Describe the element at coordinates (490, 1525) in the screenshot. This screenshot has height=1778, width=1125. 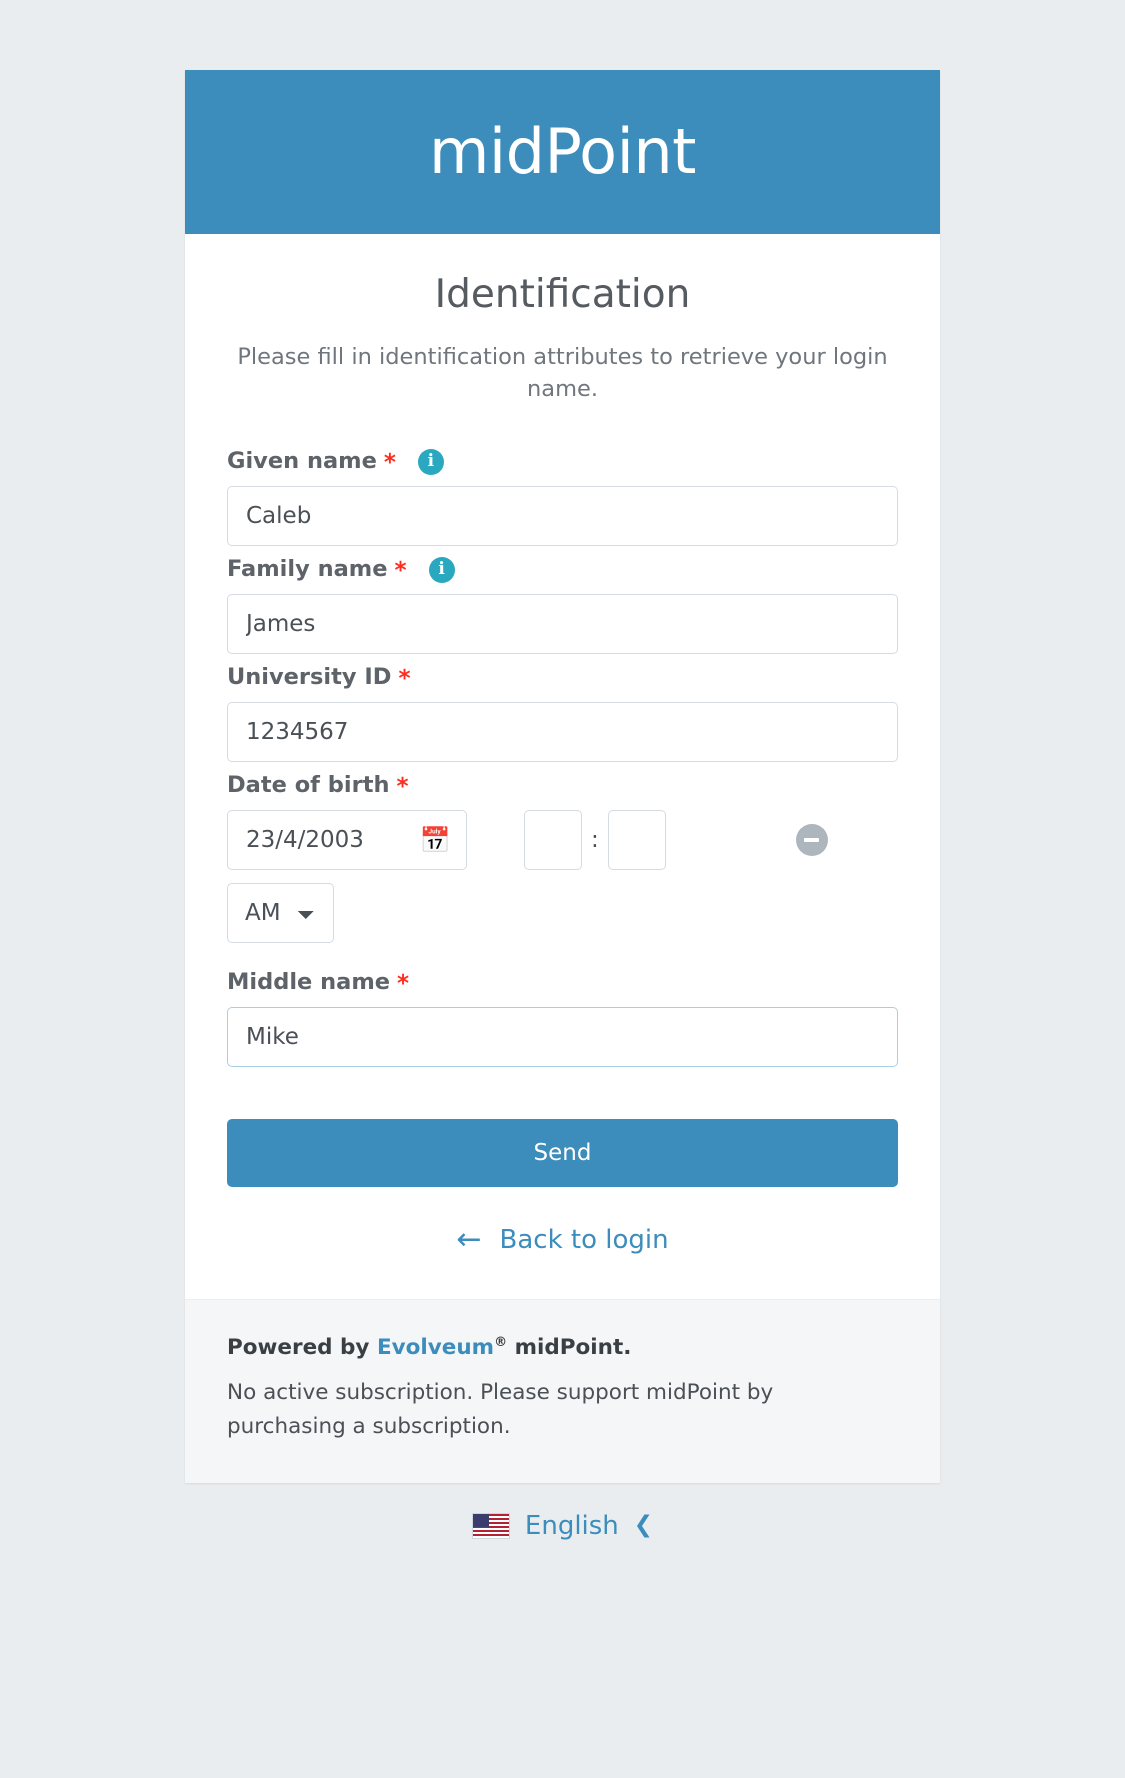
I see `us-flag-icon` at that location.